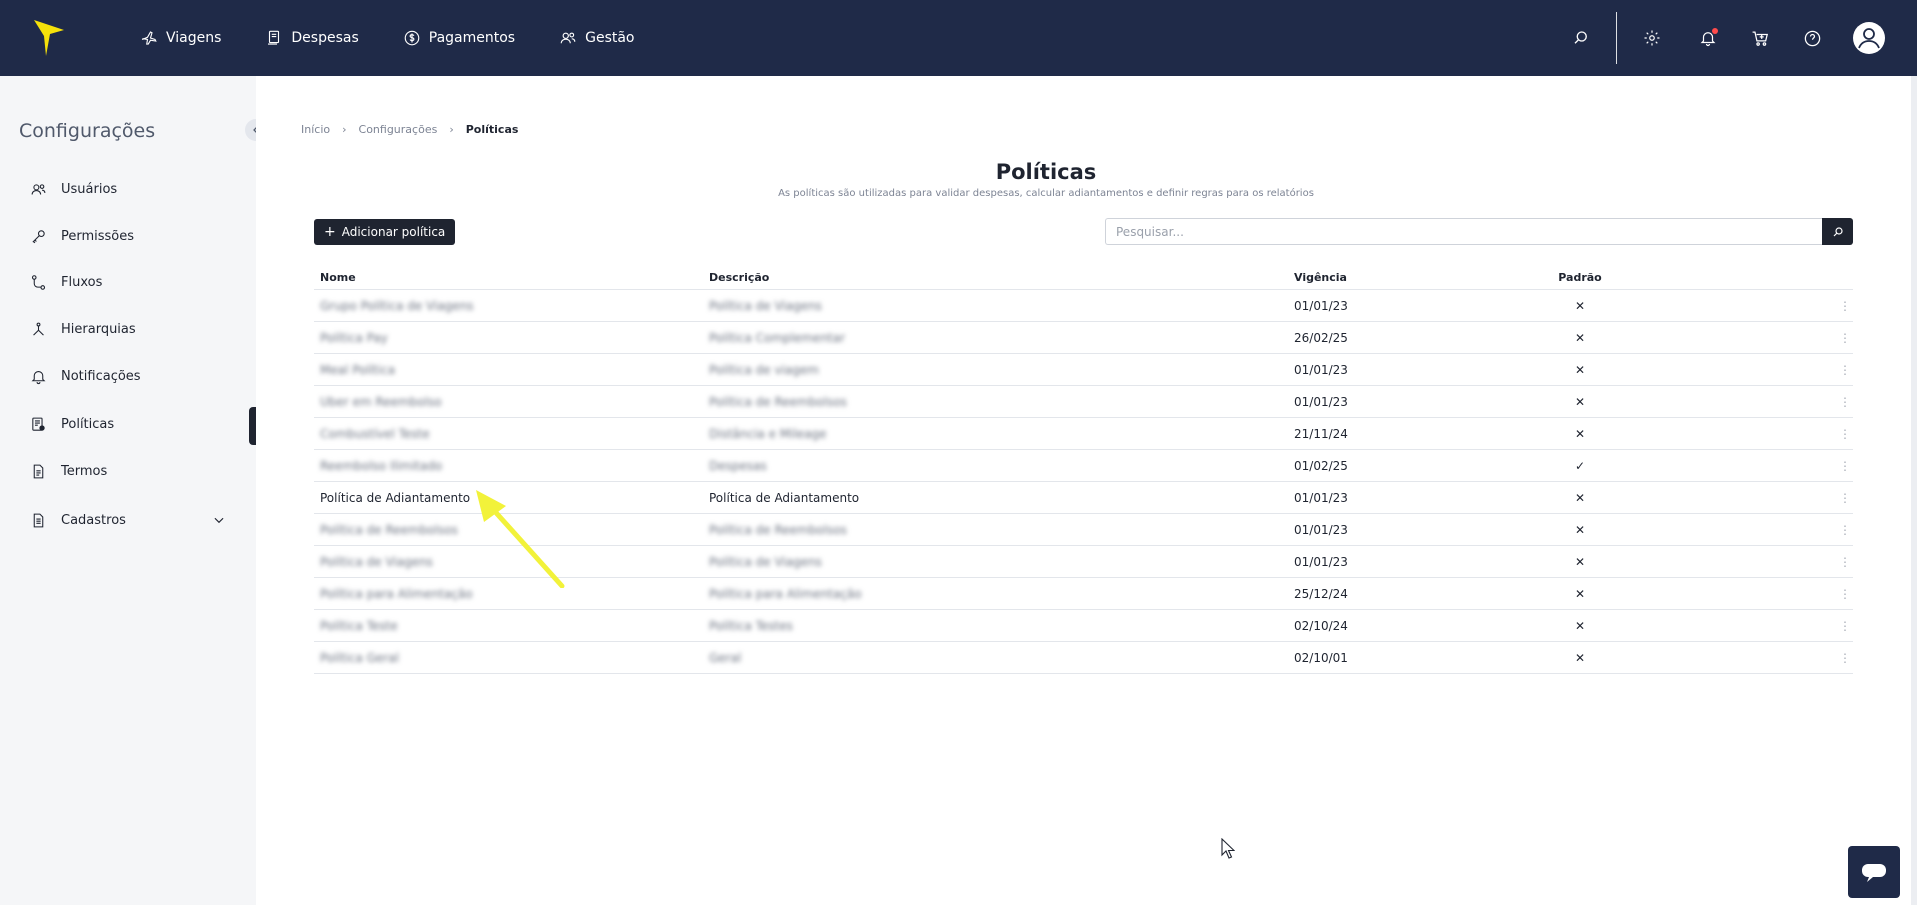  I want to click on avatar, so click(1869, 38).